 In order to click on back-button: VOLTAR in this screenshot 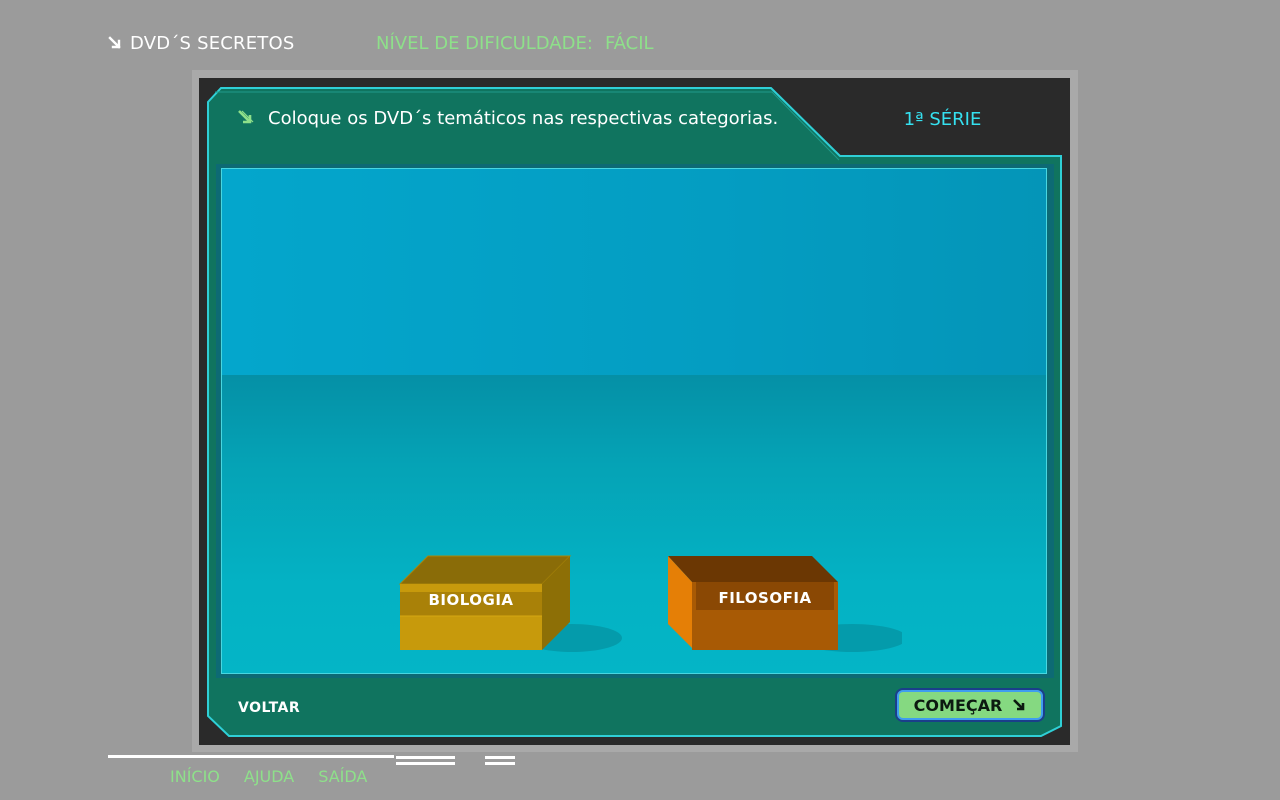, I will do `click(269, 708)`.